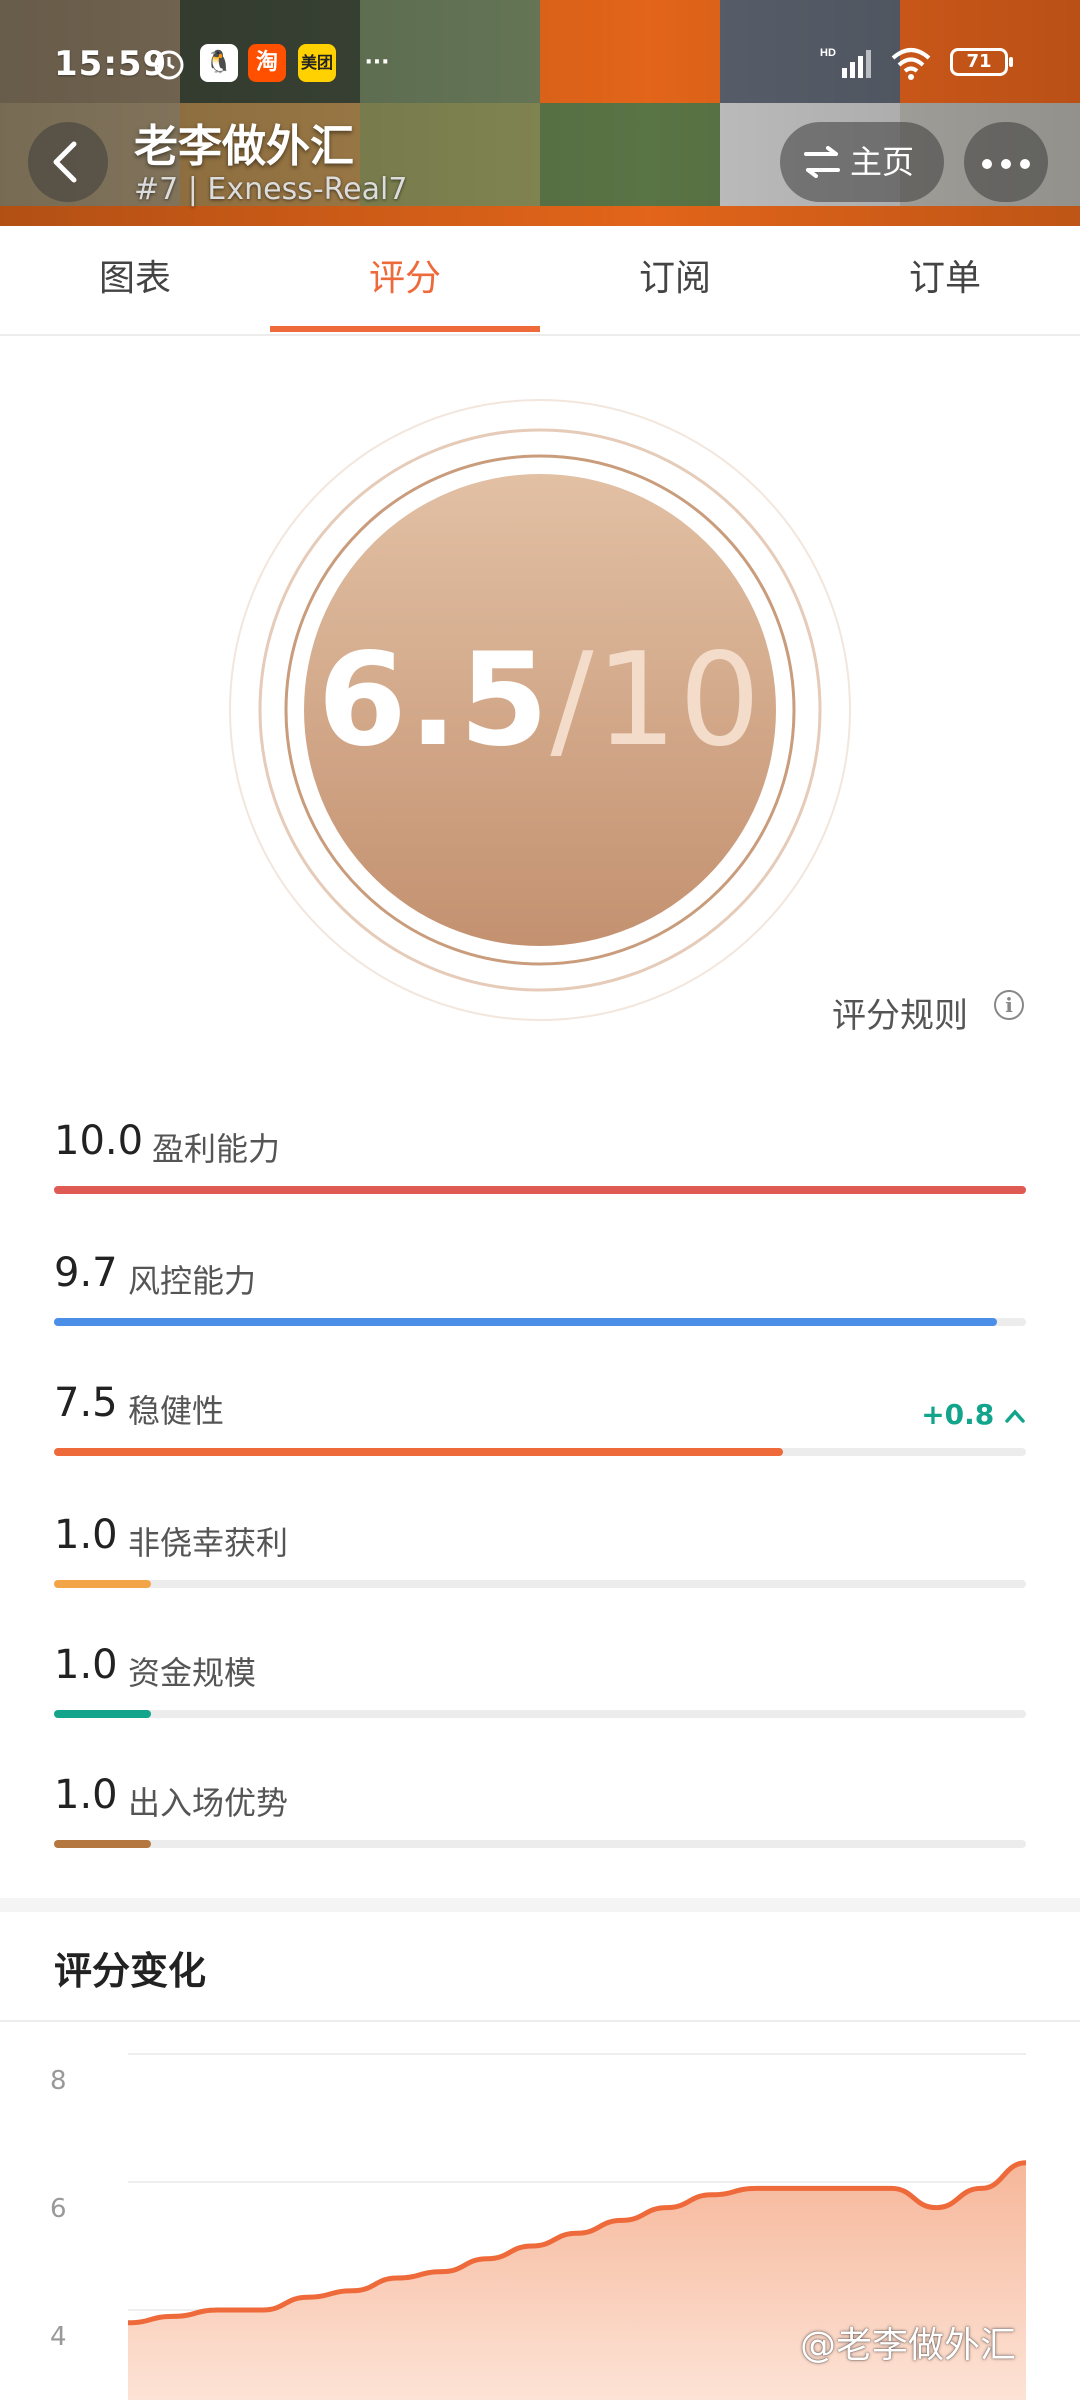 This screenshot has width=1080, height=2400. Describe the element at coordinates (1015, 1416) in the screenshot. I see `chevron-up-icon` at that location.